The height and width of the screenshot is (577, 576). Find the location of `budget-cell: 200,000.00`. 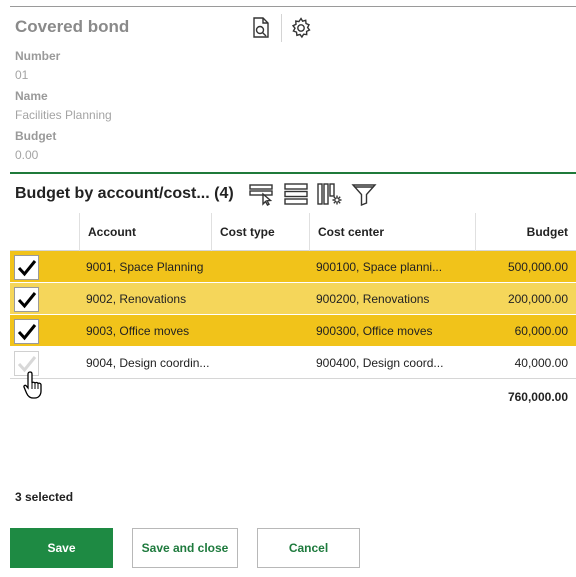

budget-cell: 200,000.00 is located at coordinates (537, 299).